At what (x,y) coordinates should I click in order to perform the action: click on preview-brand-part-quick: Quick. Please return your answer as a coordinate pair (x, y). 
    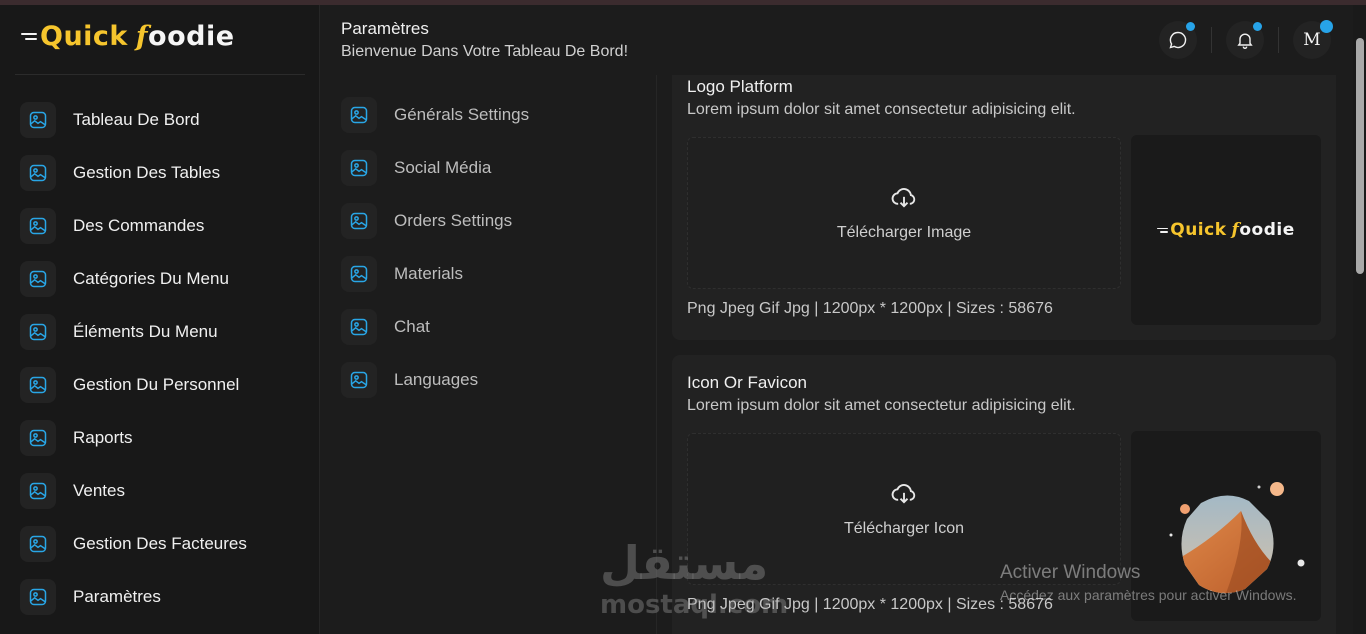
    Looking at the image, I should click on (1198, 230).